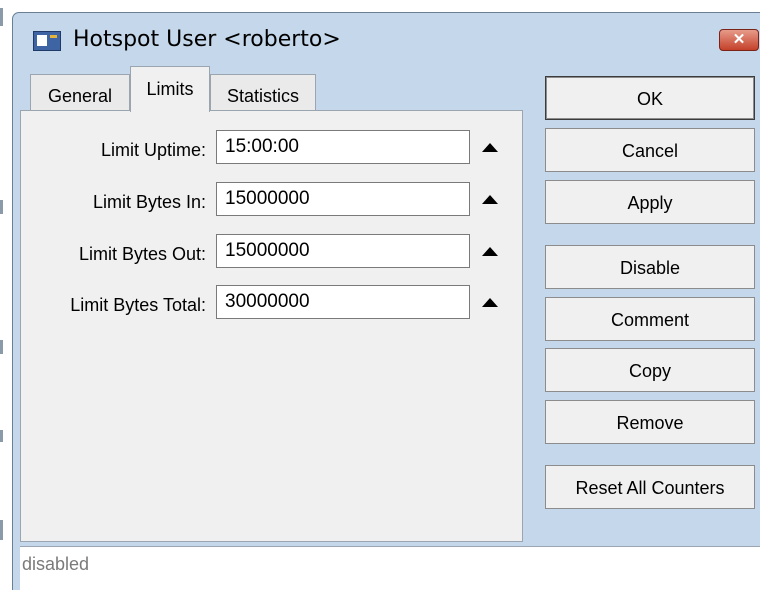 The image size is (760, 590). I want to click on tab-limits: Limits, so click(170, 89).